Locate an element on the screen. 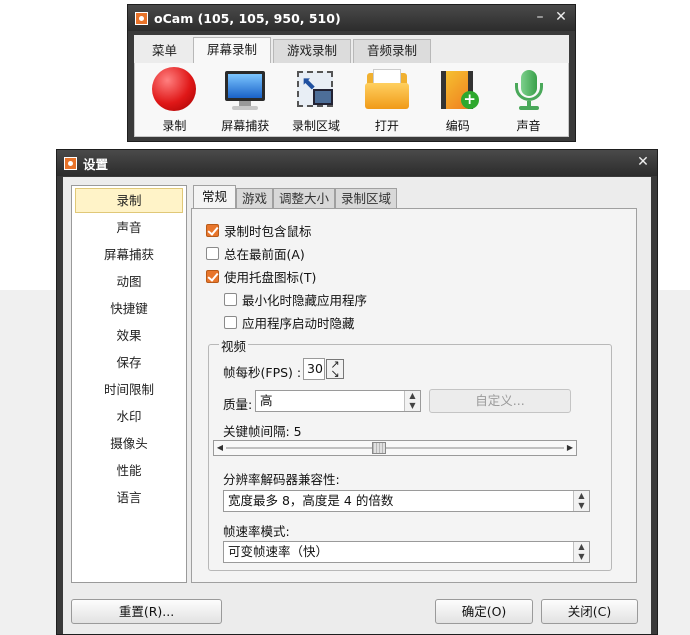 This screenshot has width=690, height=635. record-label: 录制 is located at coordinates (174, 126).